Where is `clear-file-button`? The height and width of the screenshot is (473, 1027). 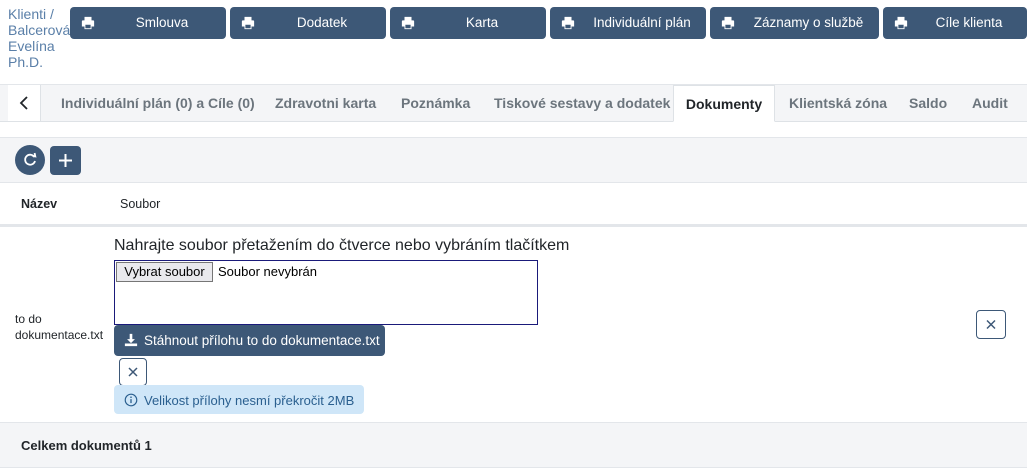
clear-file-button is located at coordinates (133, 372).